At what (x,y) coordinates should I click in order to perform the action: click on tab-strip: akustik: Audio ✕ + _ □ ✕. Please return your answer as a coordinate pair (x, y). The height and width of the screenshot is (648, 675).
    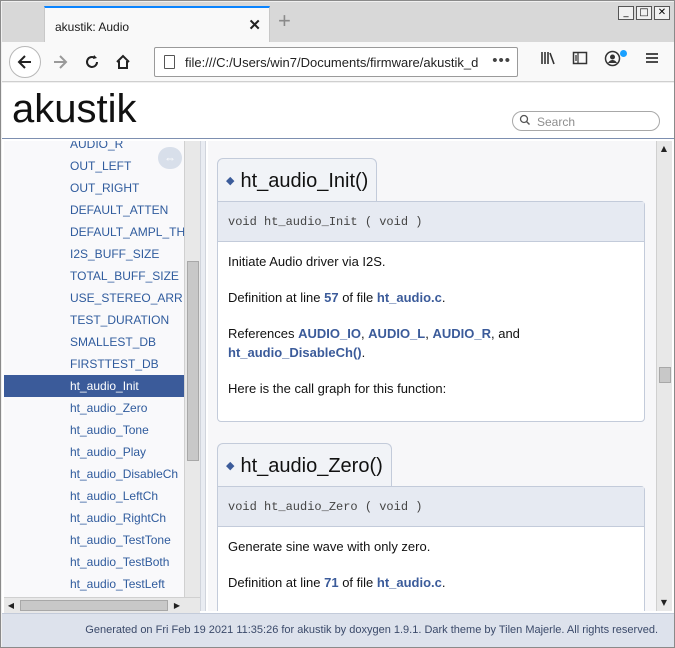
    Looking at the image, I should click on (338, 23).